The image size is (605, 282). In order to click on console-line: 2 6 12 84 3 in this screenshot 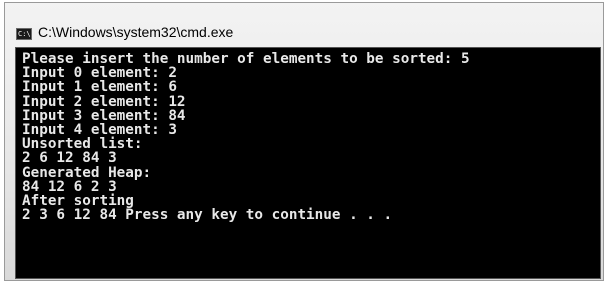, I will do `click(69, 158)`.